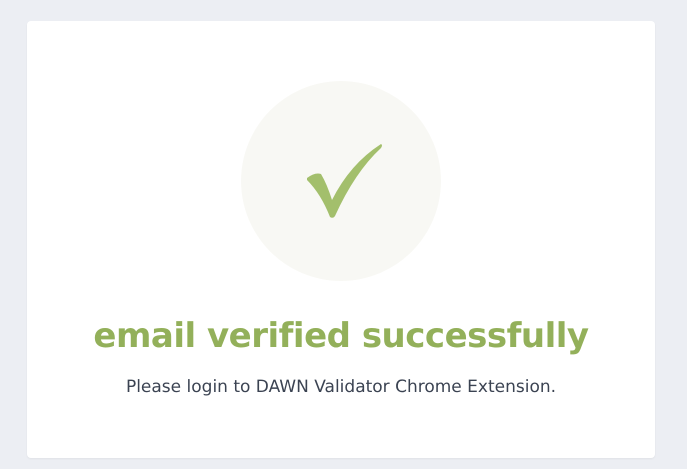 The image size is (687, 469). Describe the element at coordinates (344, 181) in the screenshot. I see `checkmark-icon` at that location.